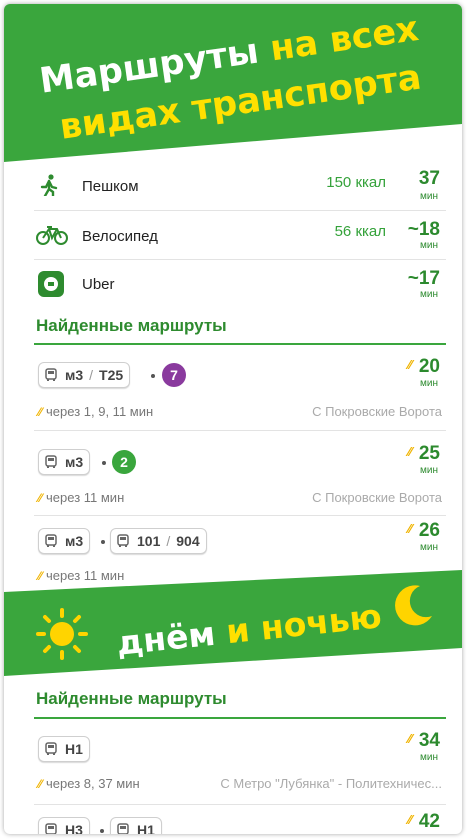 Image resolution: width=468 pixels, height=840 pixels. Describe the element at coordinates (89, 783) in the screenshot. I see `route-departures: ⁄⁄ через 8, 37 мин` at that location.